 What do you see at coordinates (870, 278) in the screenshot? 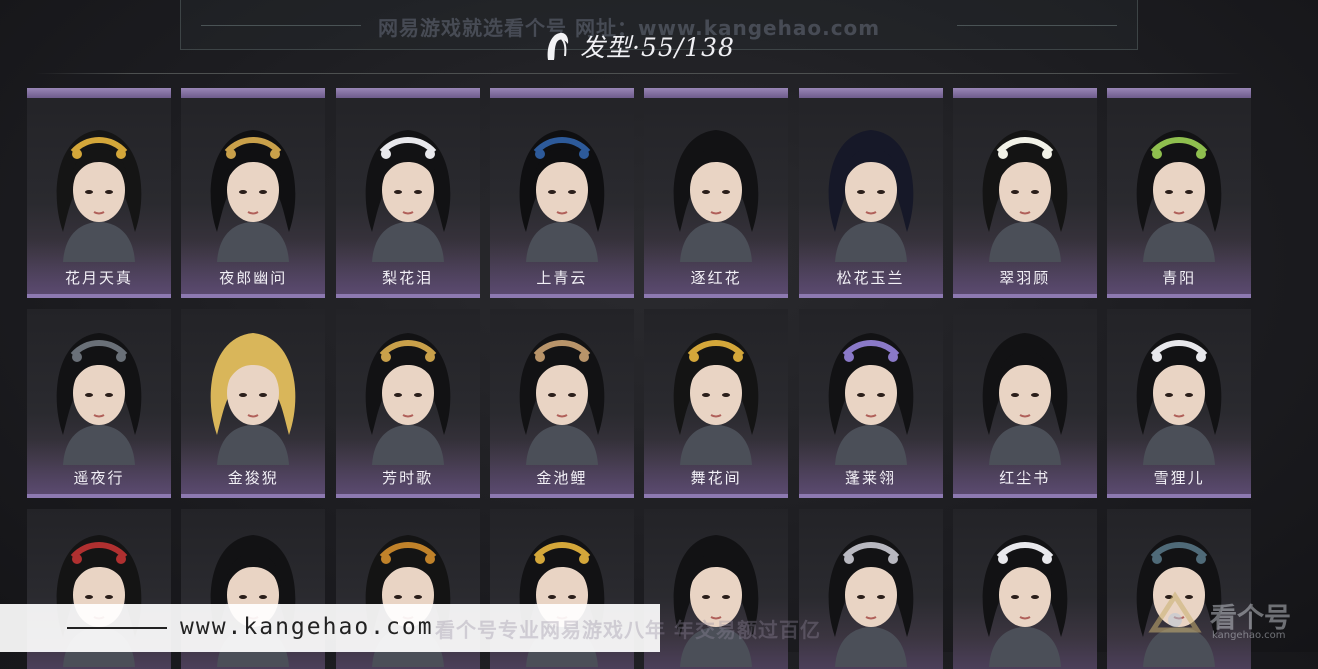
I see `hairstyle-name: 松花玉兰` at bounding box center [870, 278].